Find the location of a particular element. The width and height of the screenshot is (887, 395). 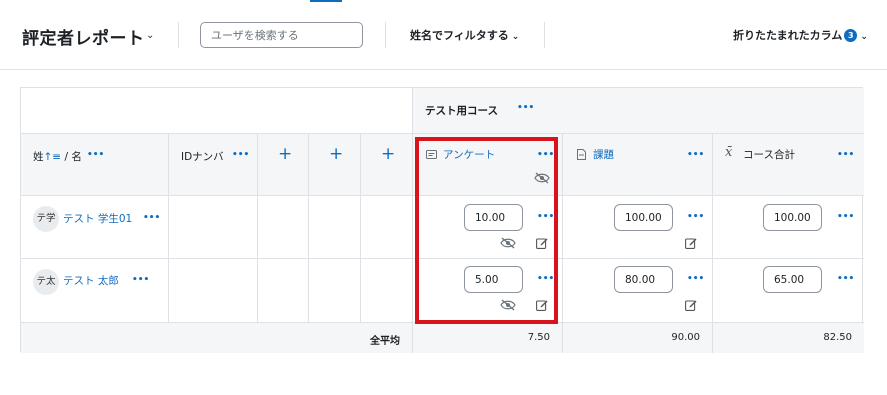

collapsed-label: 折りたたまれたカラム is located at coordinates (788, 35).